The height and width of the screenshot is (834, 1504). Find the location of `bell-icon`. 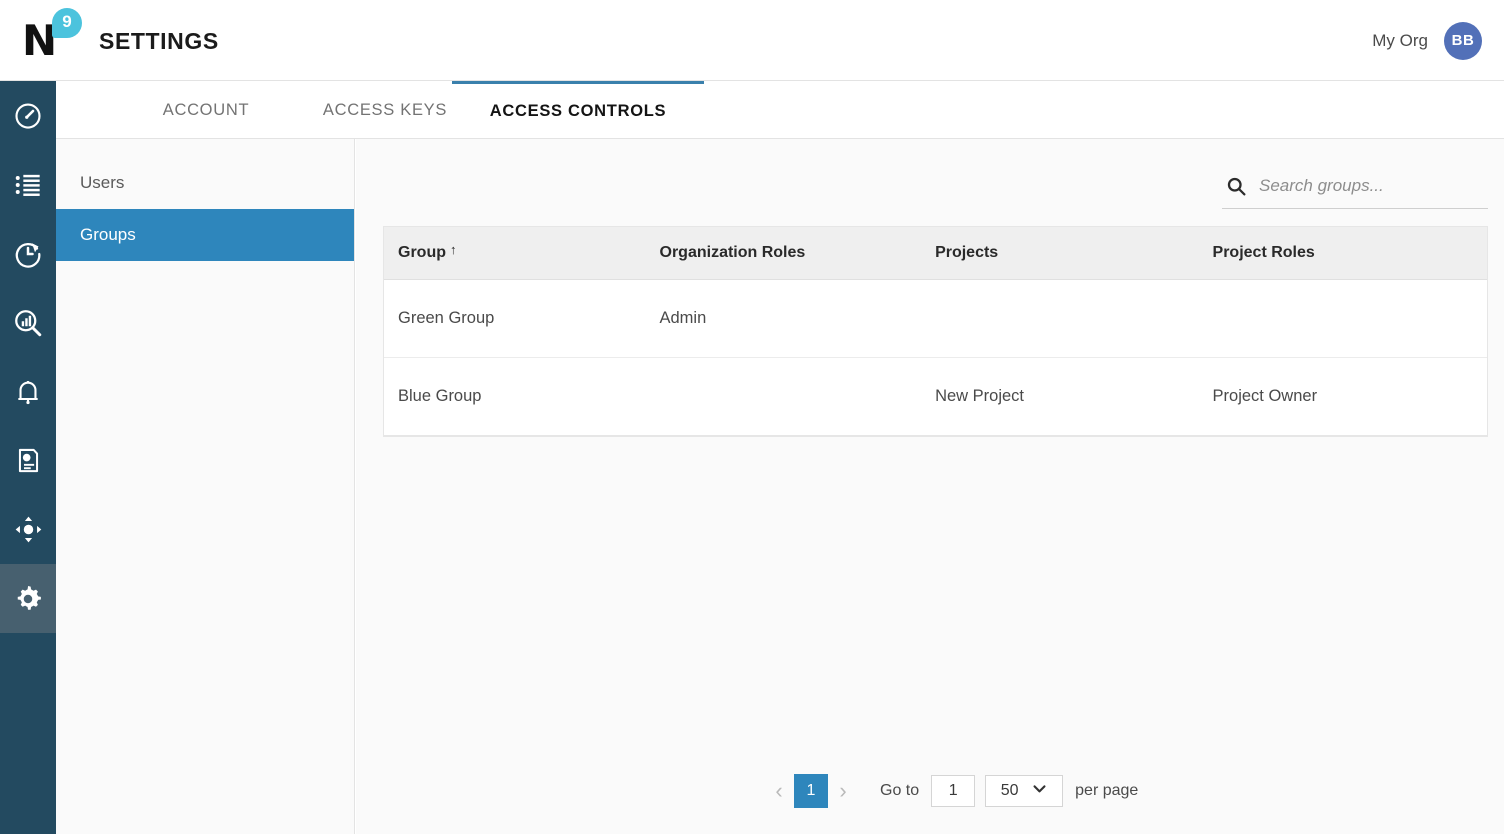

bell-icon is located at coordinates (28, 392).